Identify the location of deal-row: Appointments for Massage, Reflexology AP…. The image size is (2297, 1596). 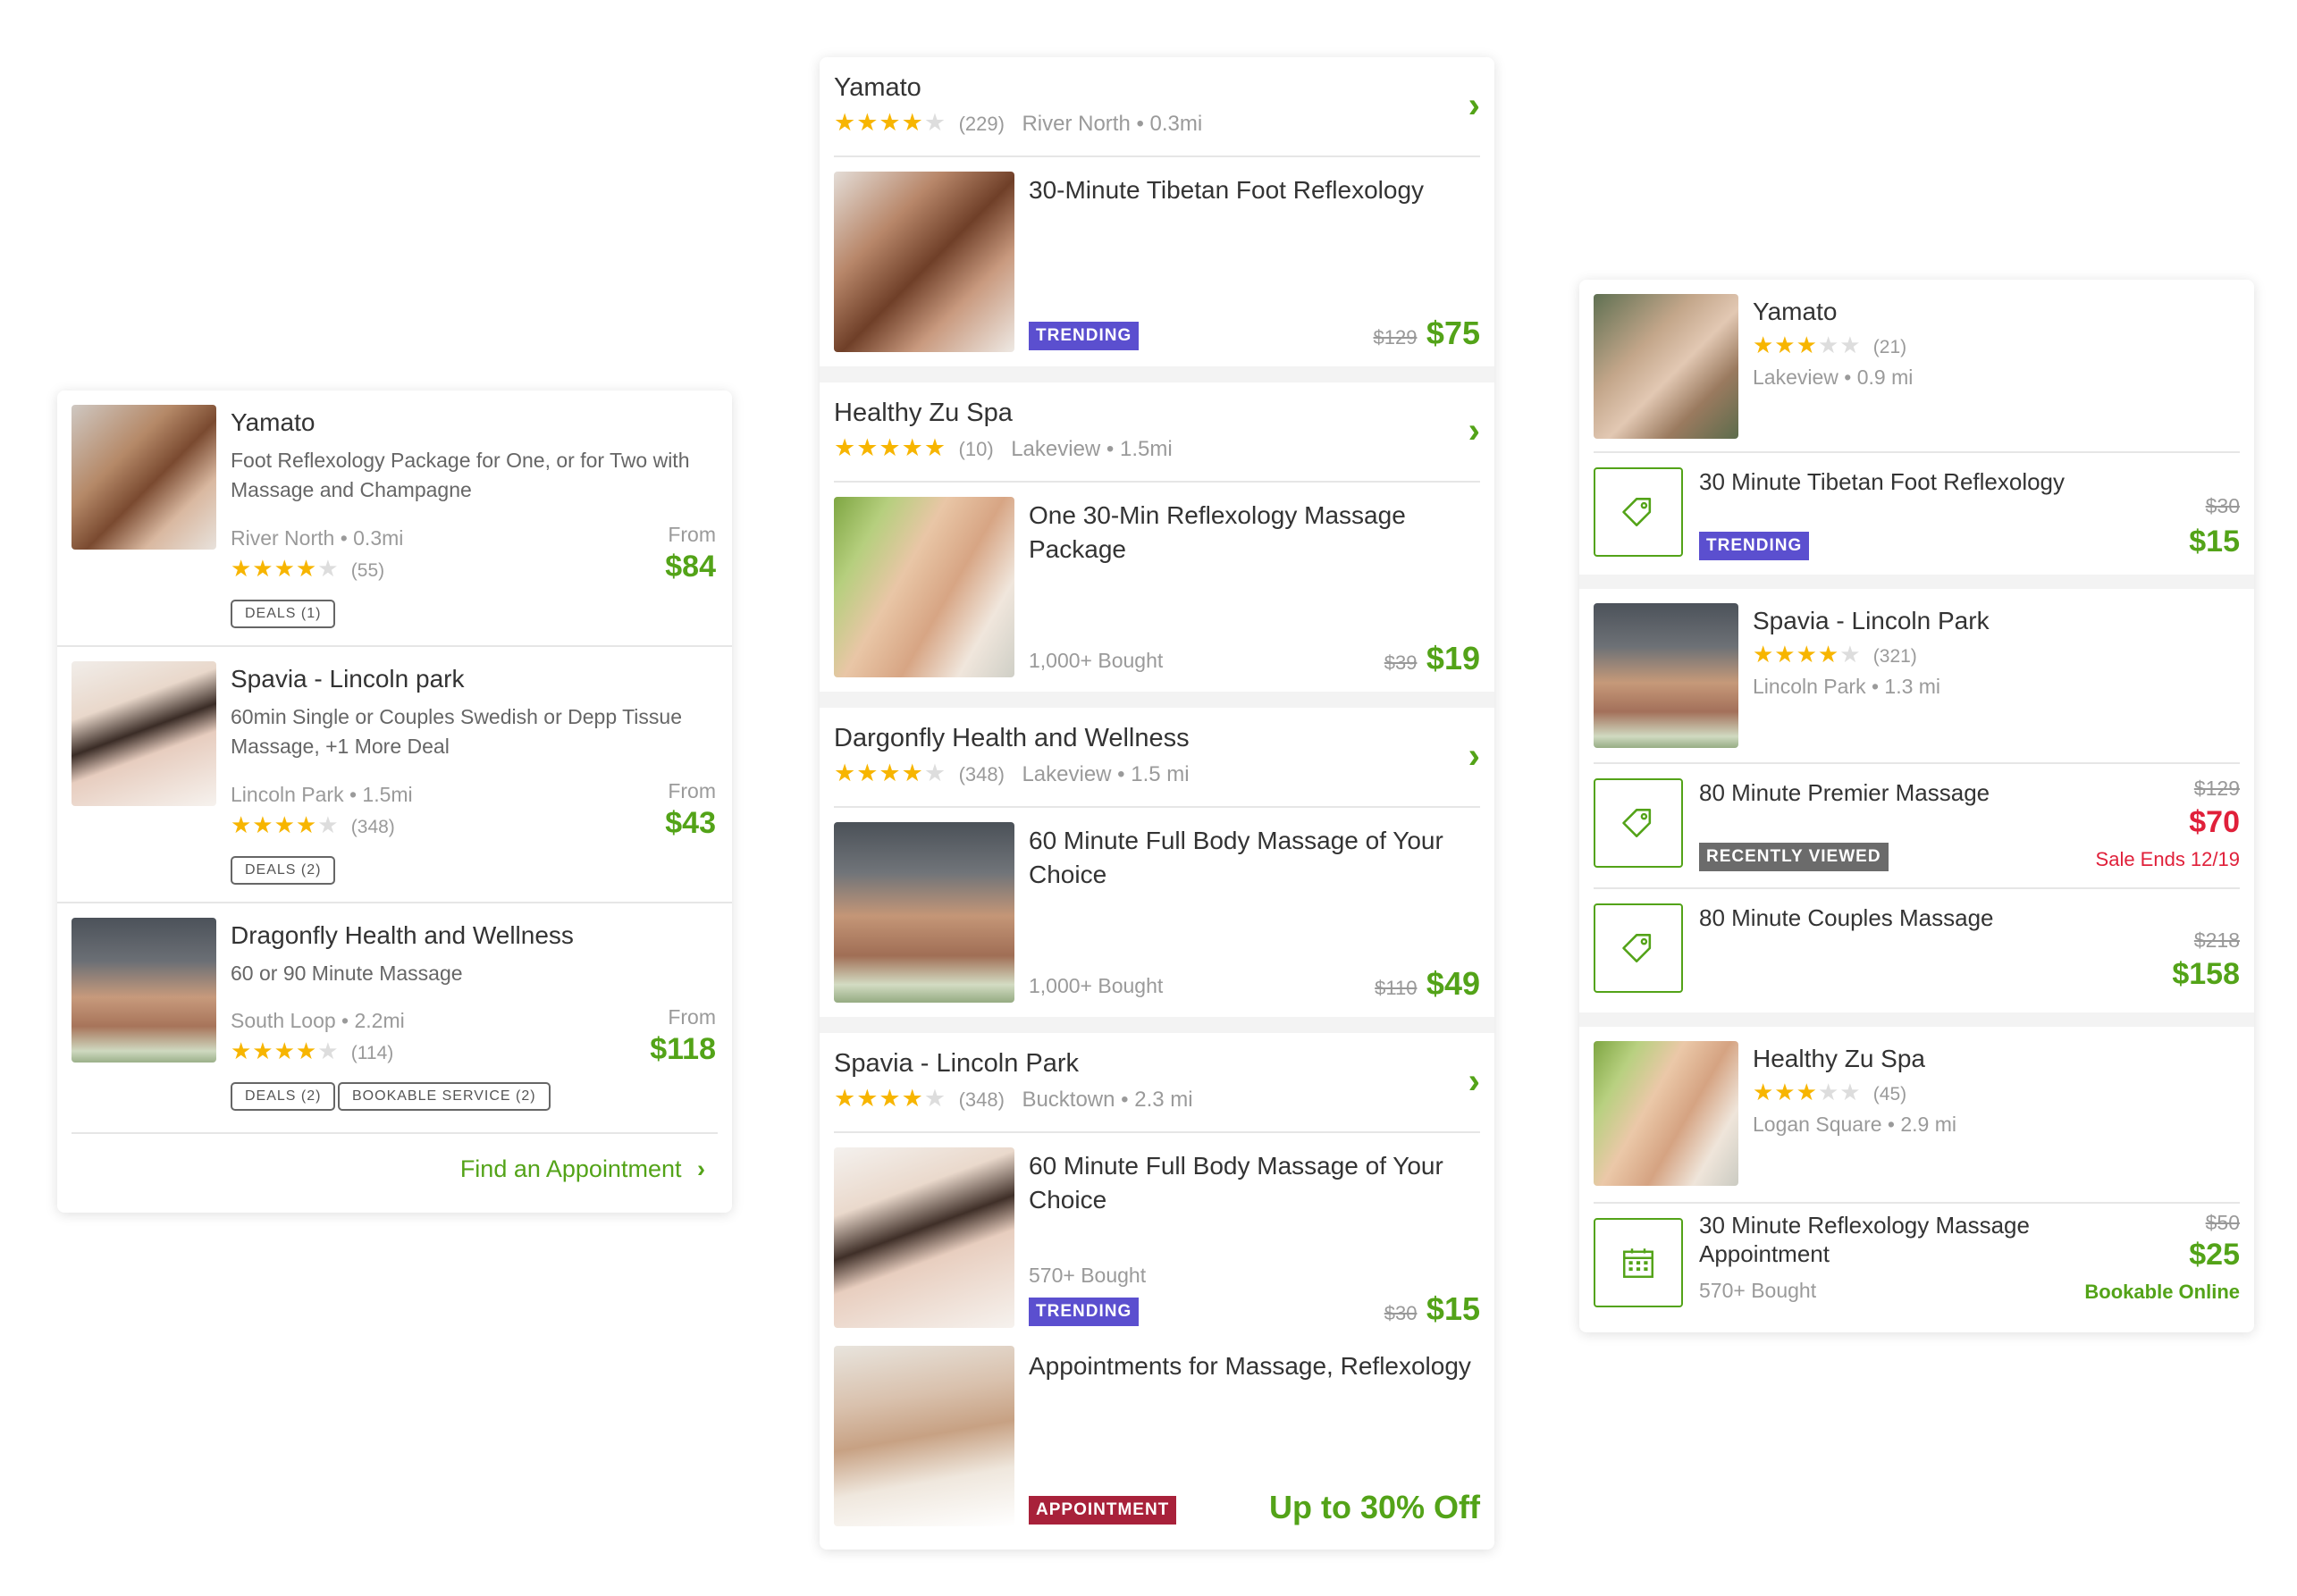
(1157, 1446).